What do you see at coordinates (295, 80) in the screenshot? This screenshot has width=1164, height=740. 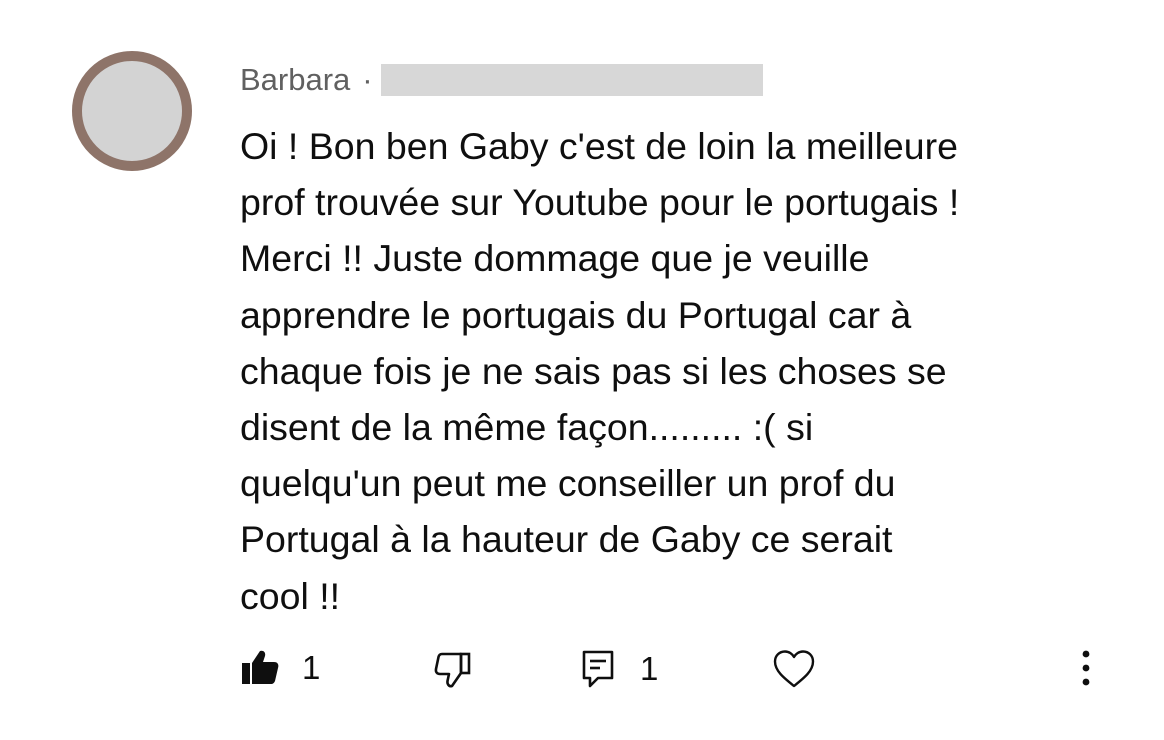 I see `author-name: Barbara` at bounding box center [295, 80].